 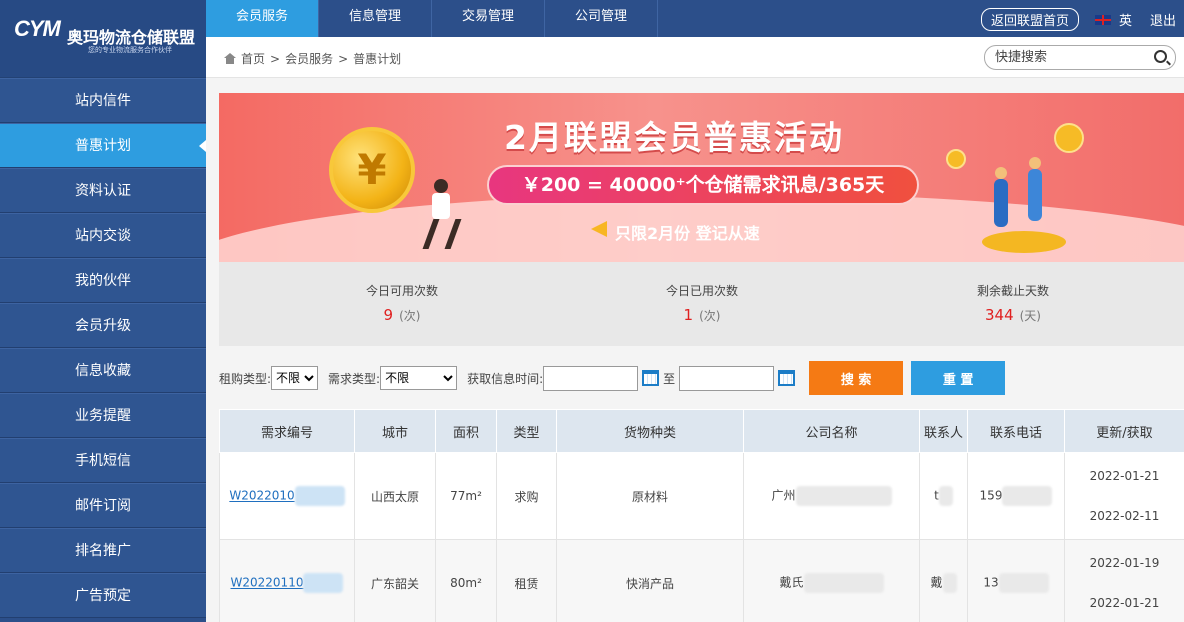 I want to click on search-button: 搜 索, so click(x=856, y=378).